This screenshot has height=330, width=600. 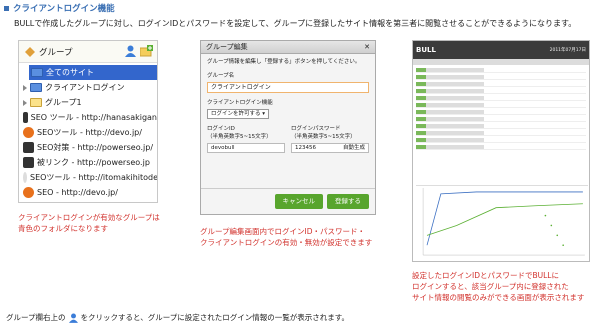 I want to click on close-icon: ✕, so click(x=367, y=47).